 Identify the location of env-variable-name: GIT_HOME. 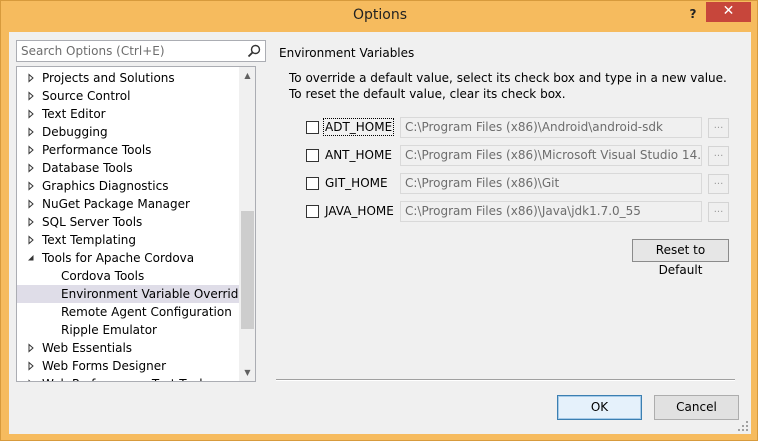
(356, 183).